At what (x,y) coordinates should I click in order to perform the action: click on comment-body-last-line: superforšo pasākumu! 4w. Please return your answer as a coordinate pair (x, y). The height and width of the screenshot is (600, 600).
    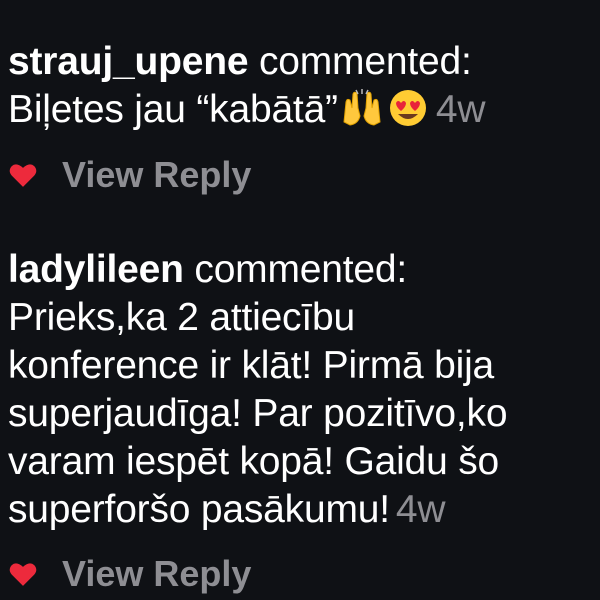
    Looking at the image, I should click on (299, 510).